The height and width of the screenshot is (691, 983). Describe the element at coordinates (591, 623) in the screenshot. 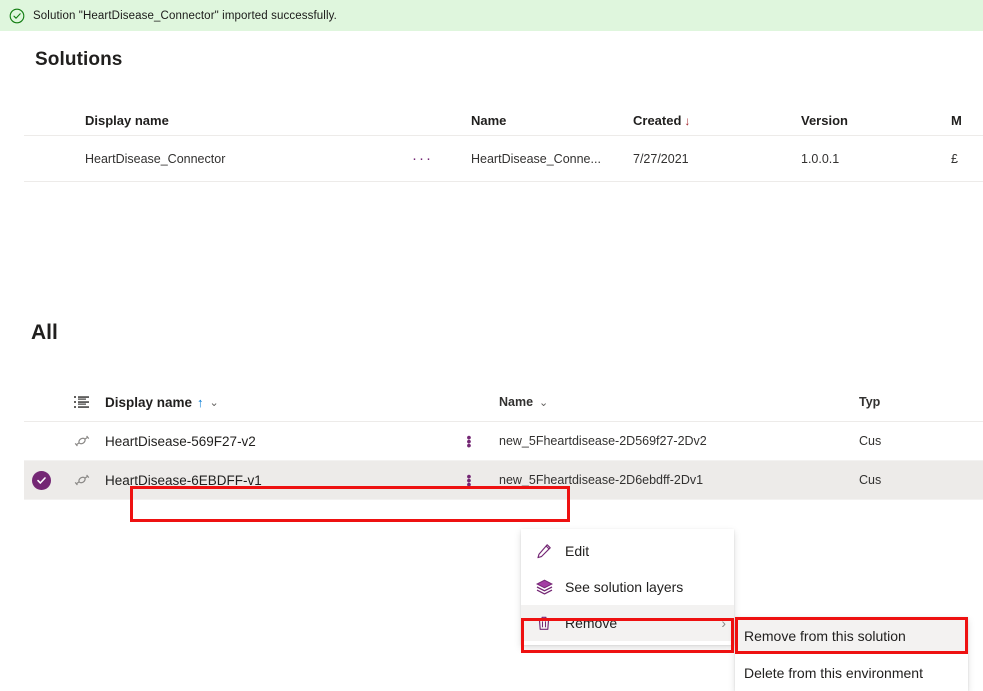

I see `context-menu-item-remove-label: Remove` at that location.